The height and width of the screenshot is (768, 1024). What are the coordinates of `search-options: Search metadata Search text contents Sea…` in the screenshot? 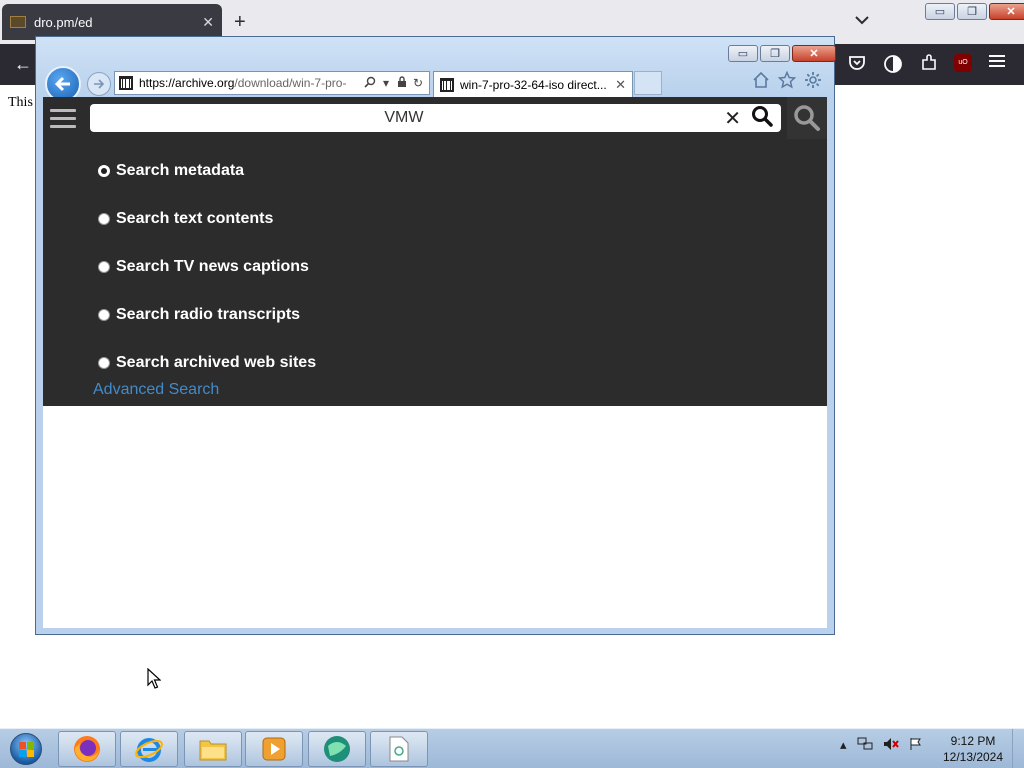 It's located at (207, 267).